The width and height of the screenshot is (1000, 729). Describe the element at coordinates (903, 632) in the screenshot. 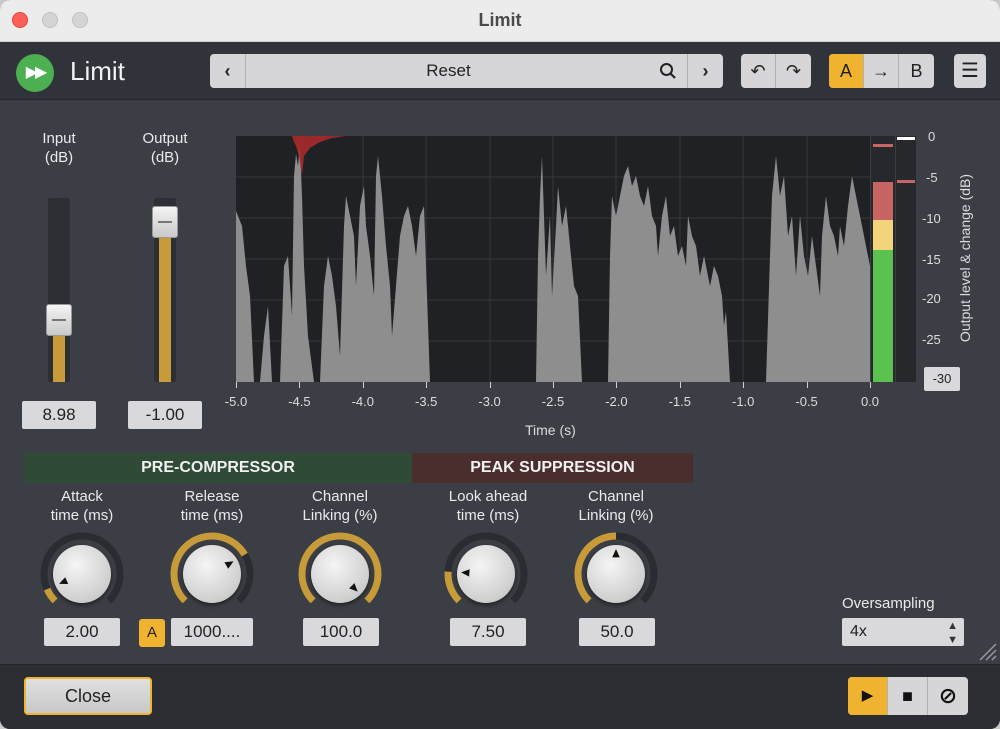

I see `oversampling-select: 4x ▲ ▼` at that location.